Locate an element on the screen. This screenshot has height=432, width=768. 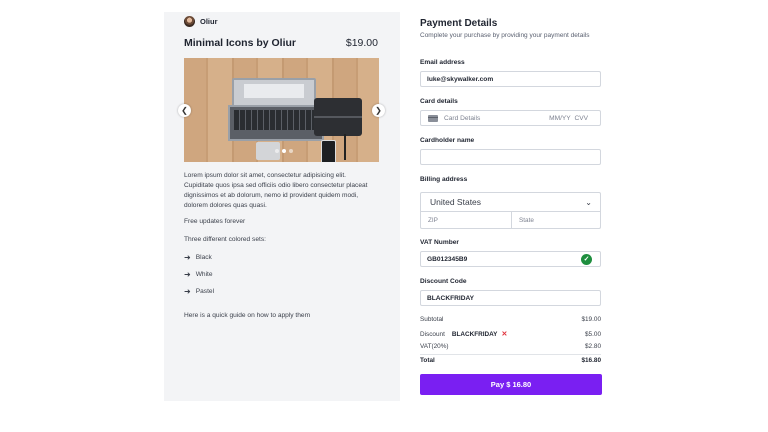
sets-intro-text: Three different colored sets: is located at coordinates (225, 239).